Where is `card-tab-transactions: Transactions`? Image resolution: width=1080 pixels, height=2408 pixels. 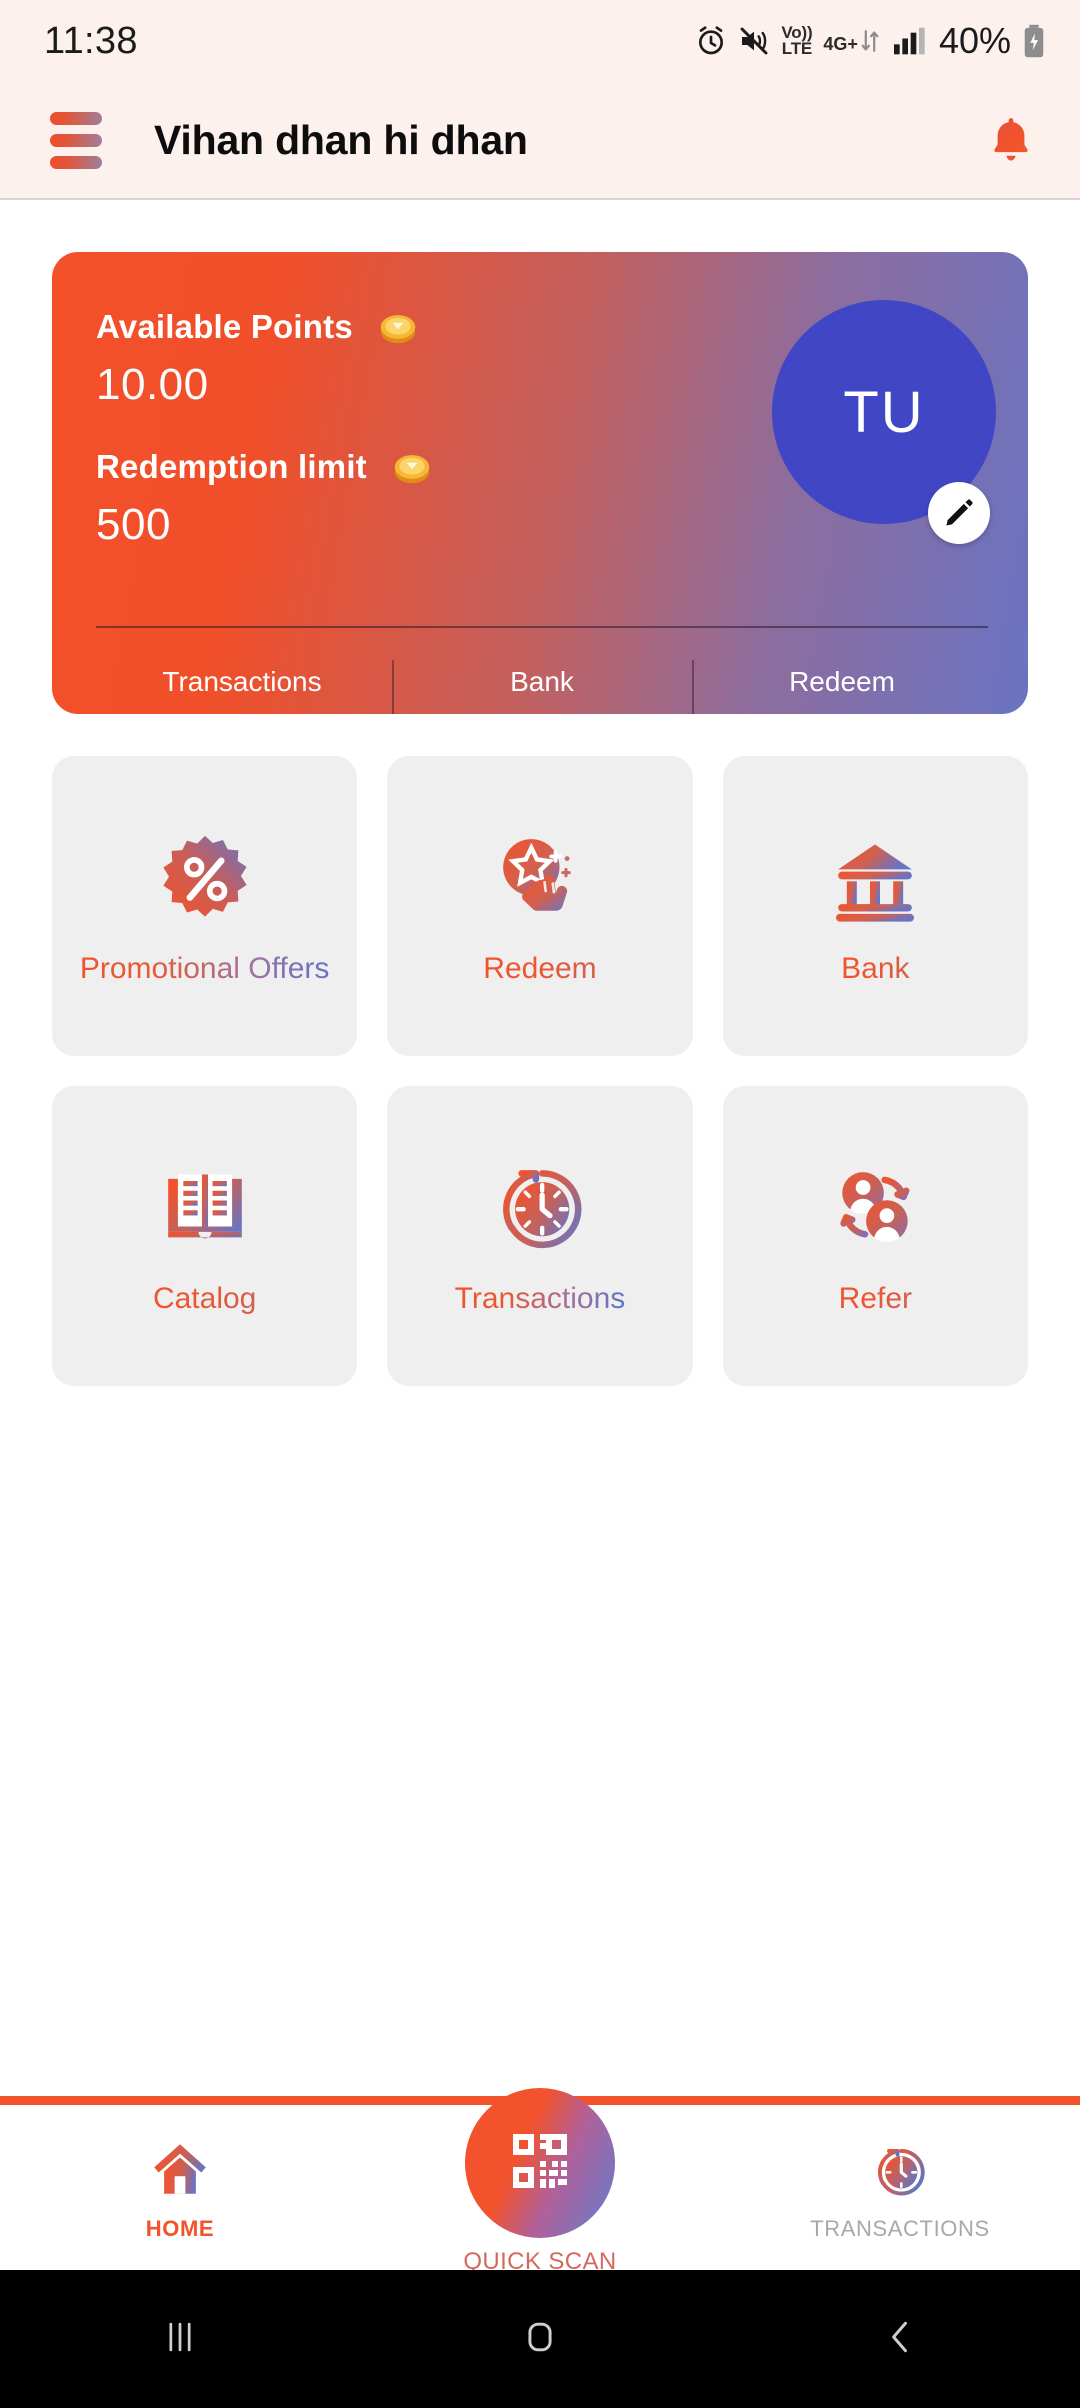
card-tab-transactions: Transactions is located at coordinates (242, 682).